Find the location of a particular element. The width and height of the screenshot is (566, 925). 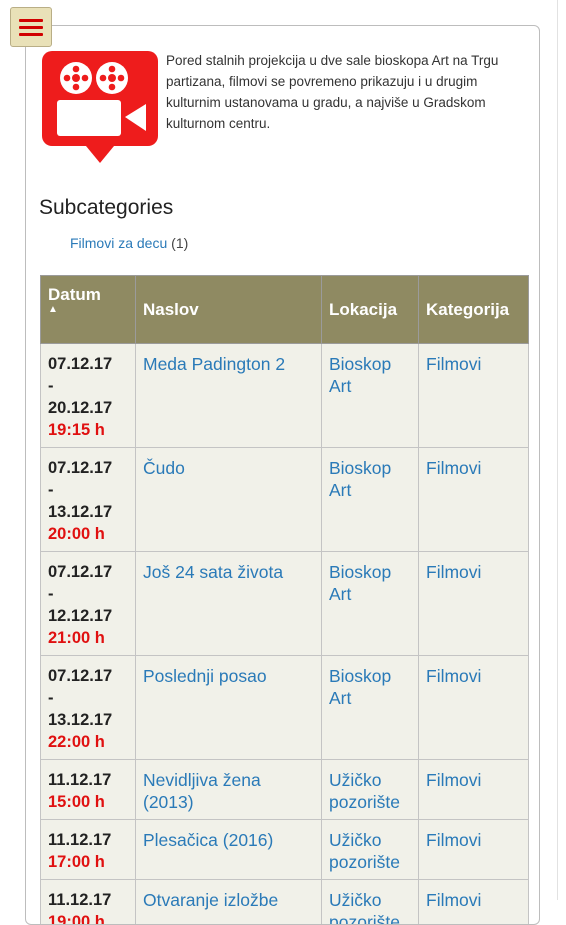

column-header-lokacija: Lokacija is located at coordinates (370, 310).